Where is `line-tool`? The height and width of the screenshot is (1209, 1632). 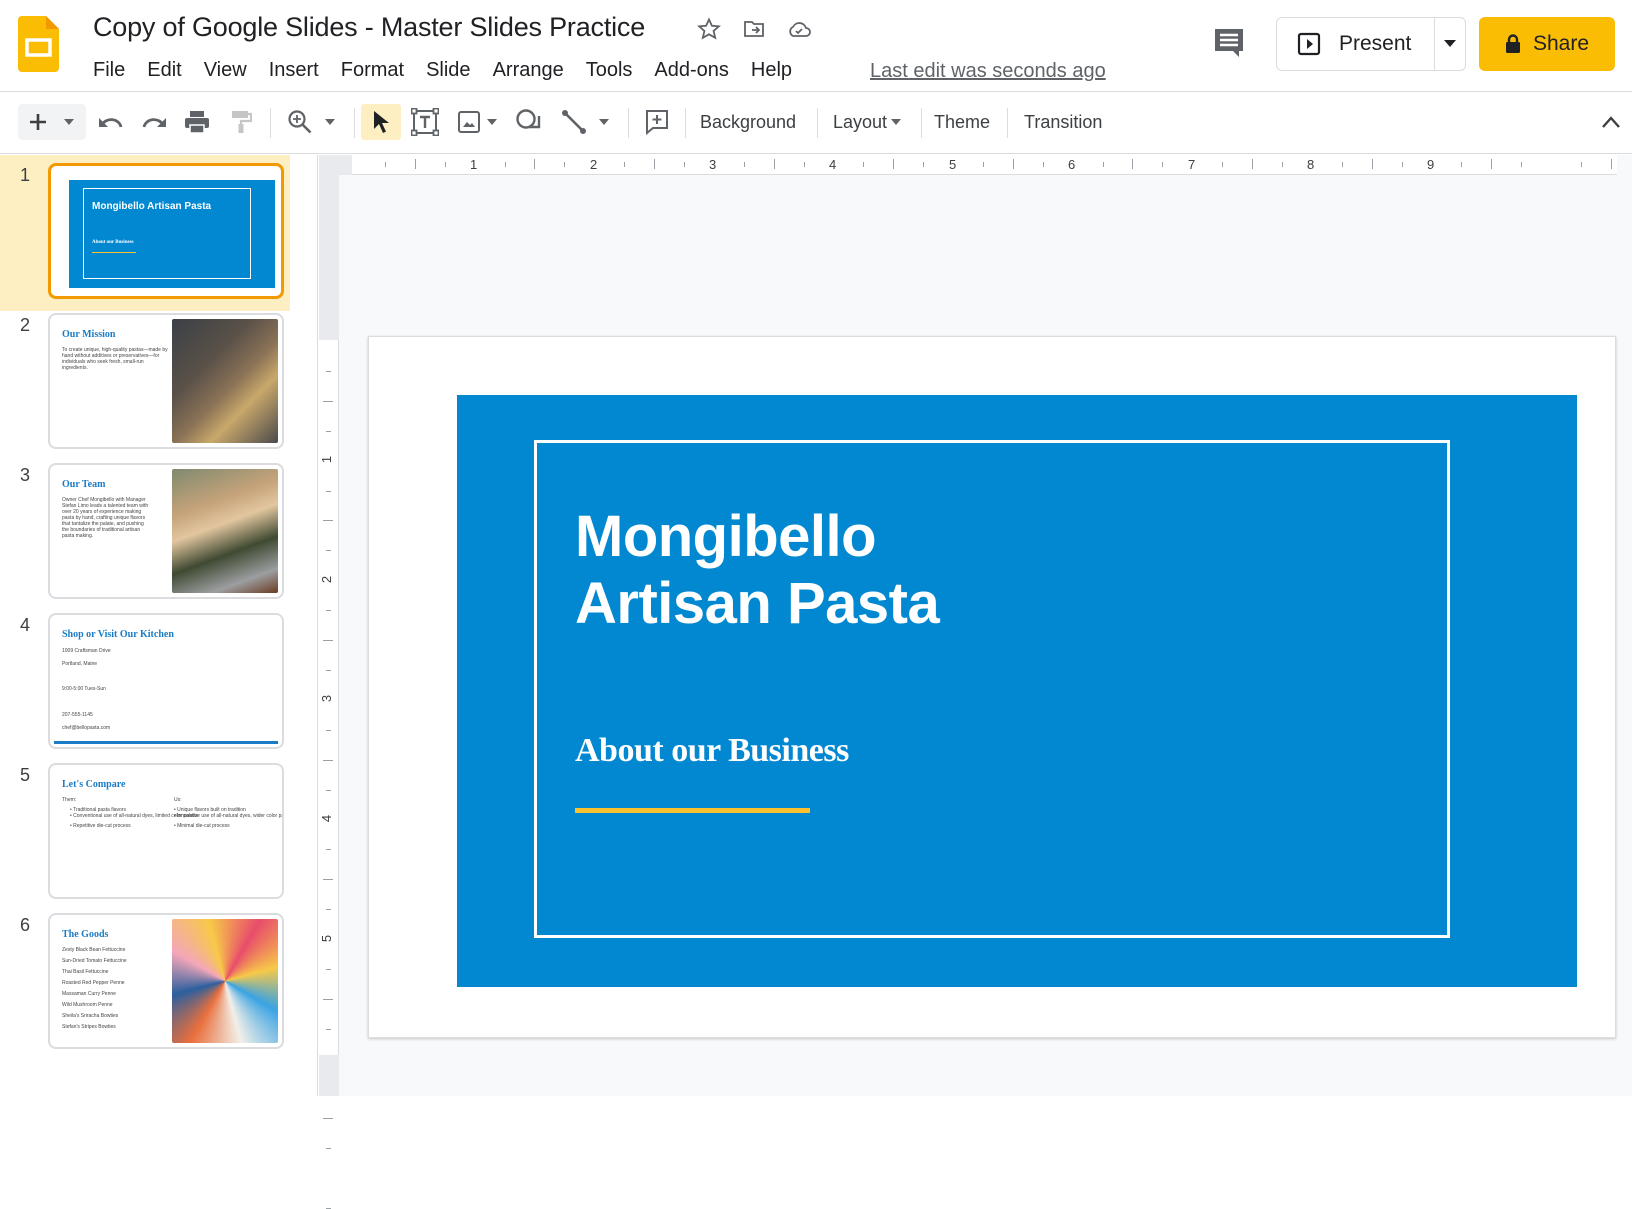 line-tool is located at coordinates (586, 122).